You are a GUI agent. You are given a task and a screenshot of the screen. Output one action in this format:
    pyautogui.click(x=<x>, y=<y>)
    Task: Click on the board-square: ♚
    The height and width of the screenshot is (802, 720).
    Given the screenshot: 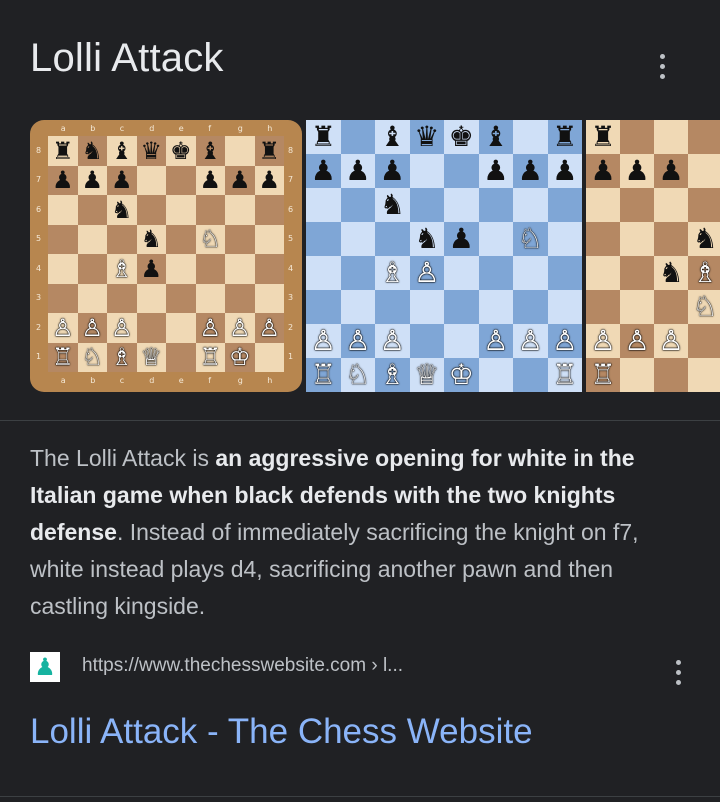 What is the action you would take?
    pyautogui.click(x=181, y=151)
    